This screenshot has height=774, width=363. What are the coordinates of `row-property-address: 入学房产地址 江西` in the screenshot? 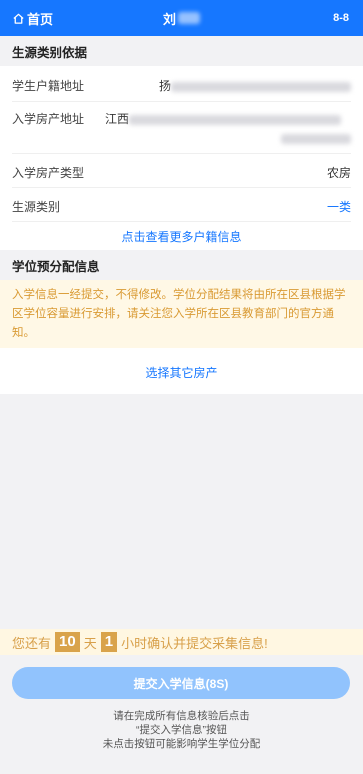 It's located at (181, 128).